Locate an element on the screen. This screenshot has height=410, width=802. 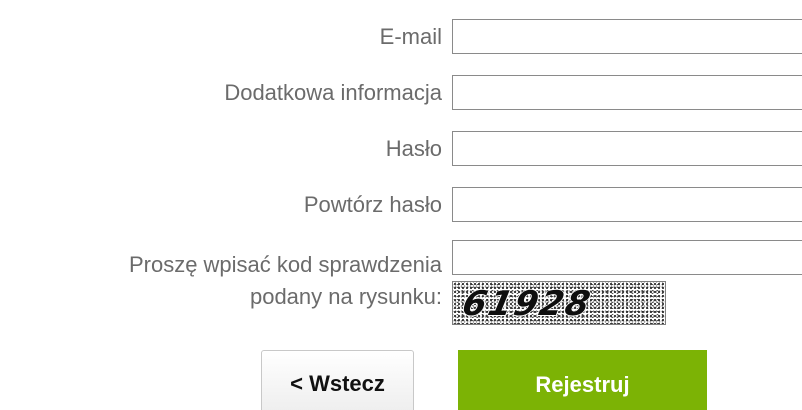
captcha-label-line2: podany na rysunku: is located at coordinates (345, 296).